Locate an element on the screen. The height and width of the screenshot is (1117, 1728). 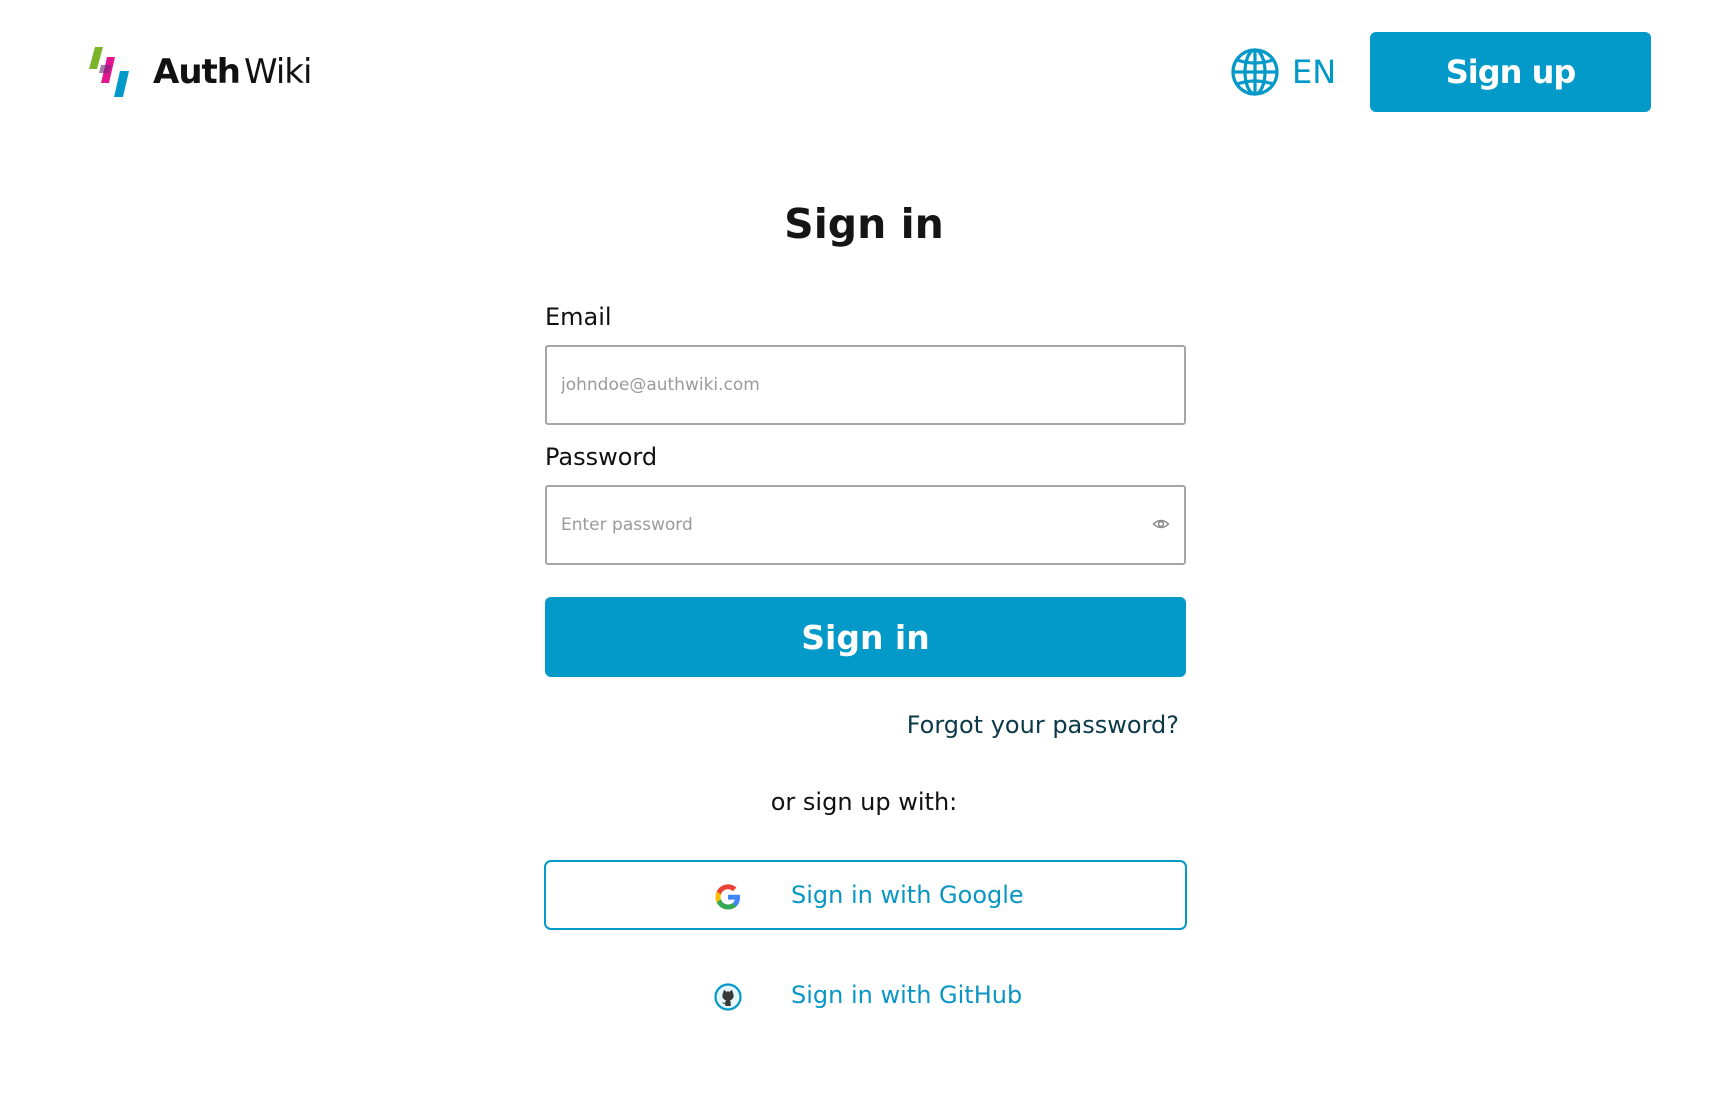
email-field-box is located at coordinates (865, 385).